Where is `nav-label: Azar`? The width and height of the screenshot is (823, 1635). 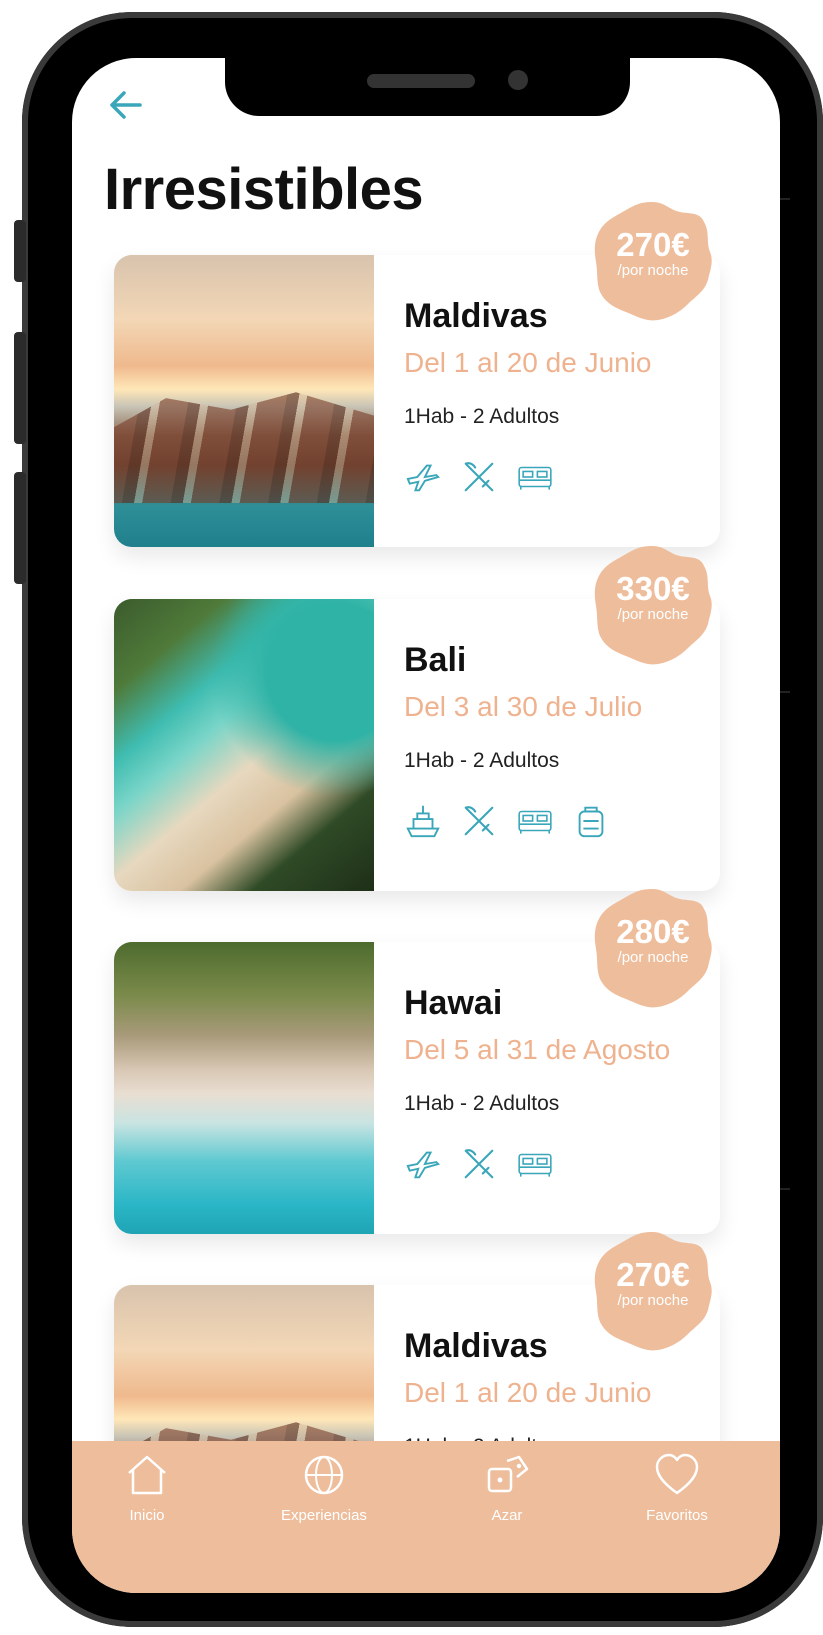 nav-label: Azar is located at coordinates (507, 1515).